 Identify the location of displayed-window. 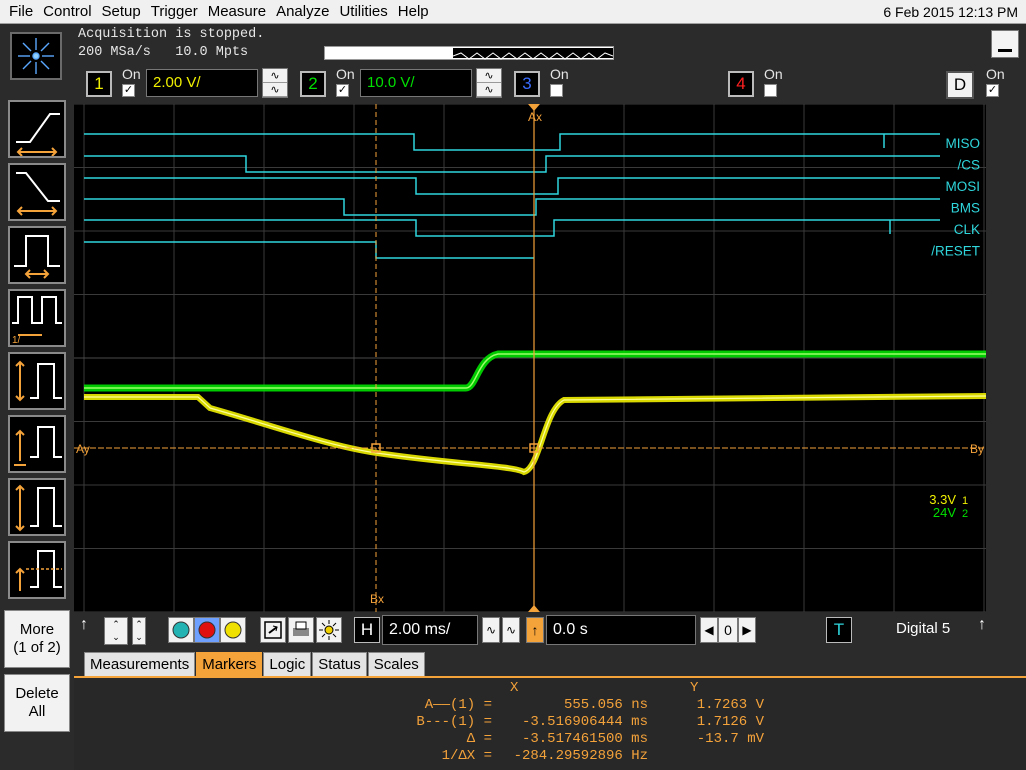
(533, 54).